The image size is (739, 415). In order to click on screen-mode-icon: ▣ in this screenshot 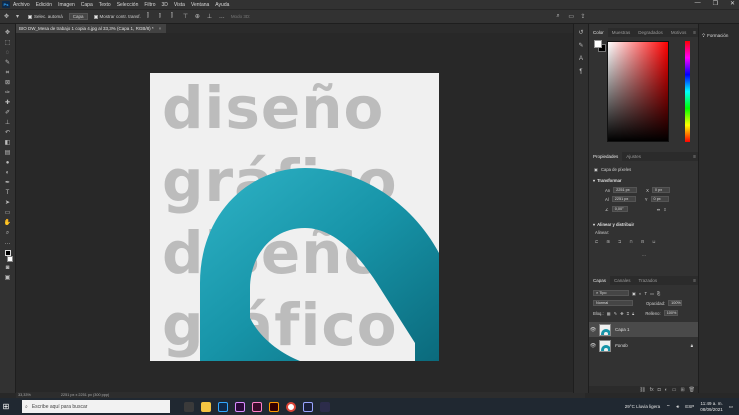, I will do `click(8, 278)`.